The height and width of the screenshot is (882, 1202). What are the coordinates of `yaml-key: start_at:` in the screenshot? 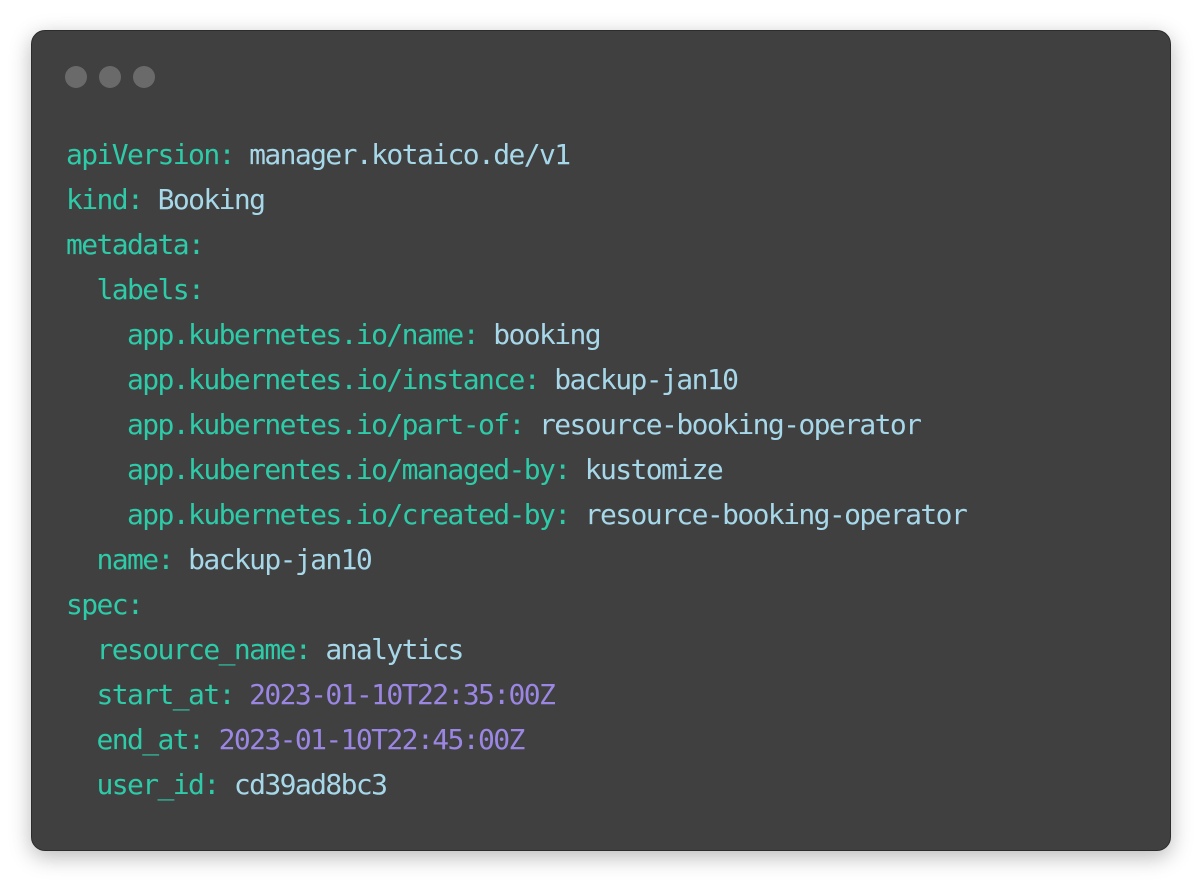 It's located at (166, 694).